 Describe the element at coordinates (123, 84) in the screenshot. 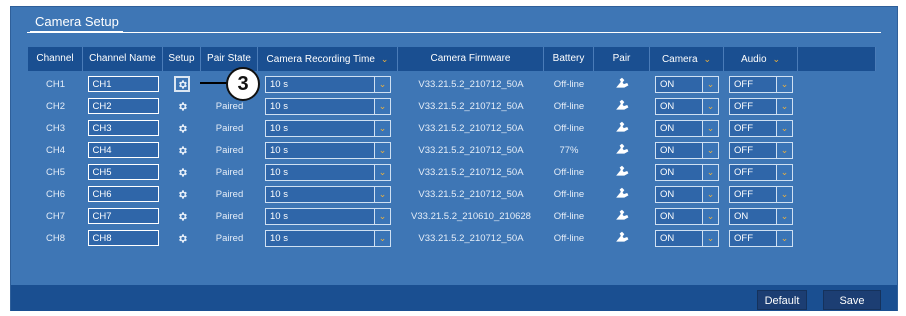

I see `channel-name-input: CH1` at that location.